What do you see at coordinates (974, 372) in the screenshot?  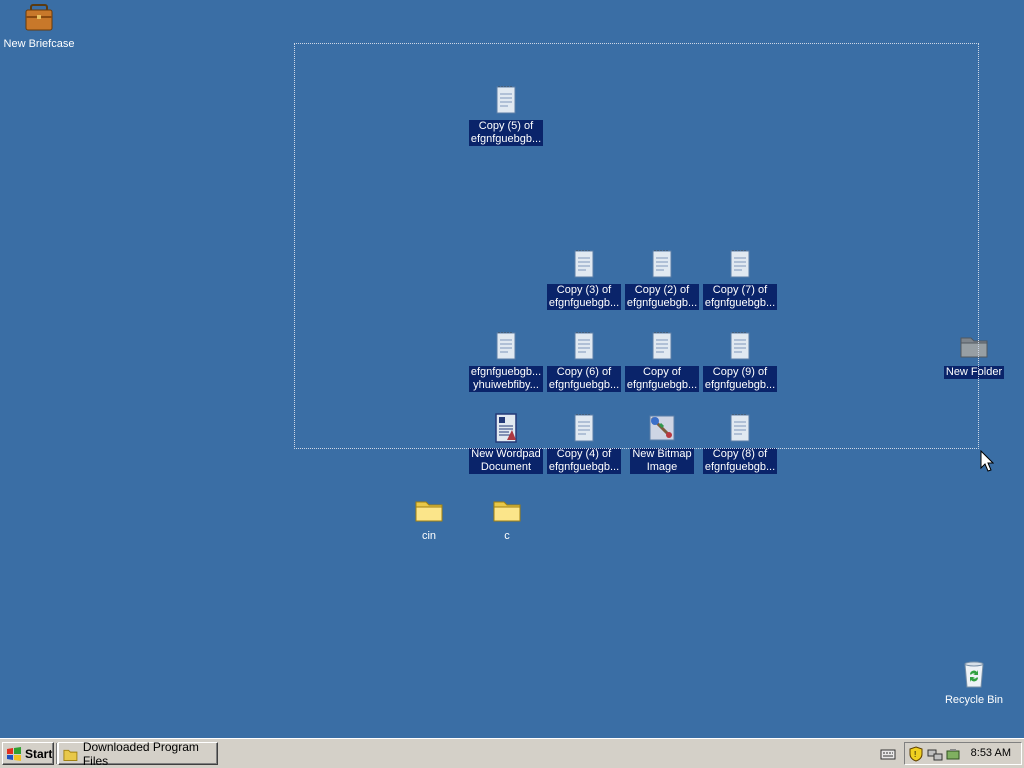 I see `icon-label: New Folder` at bounding box center [974, 372].